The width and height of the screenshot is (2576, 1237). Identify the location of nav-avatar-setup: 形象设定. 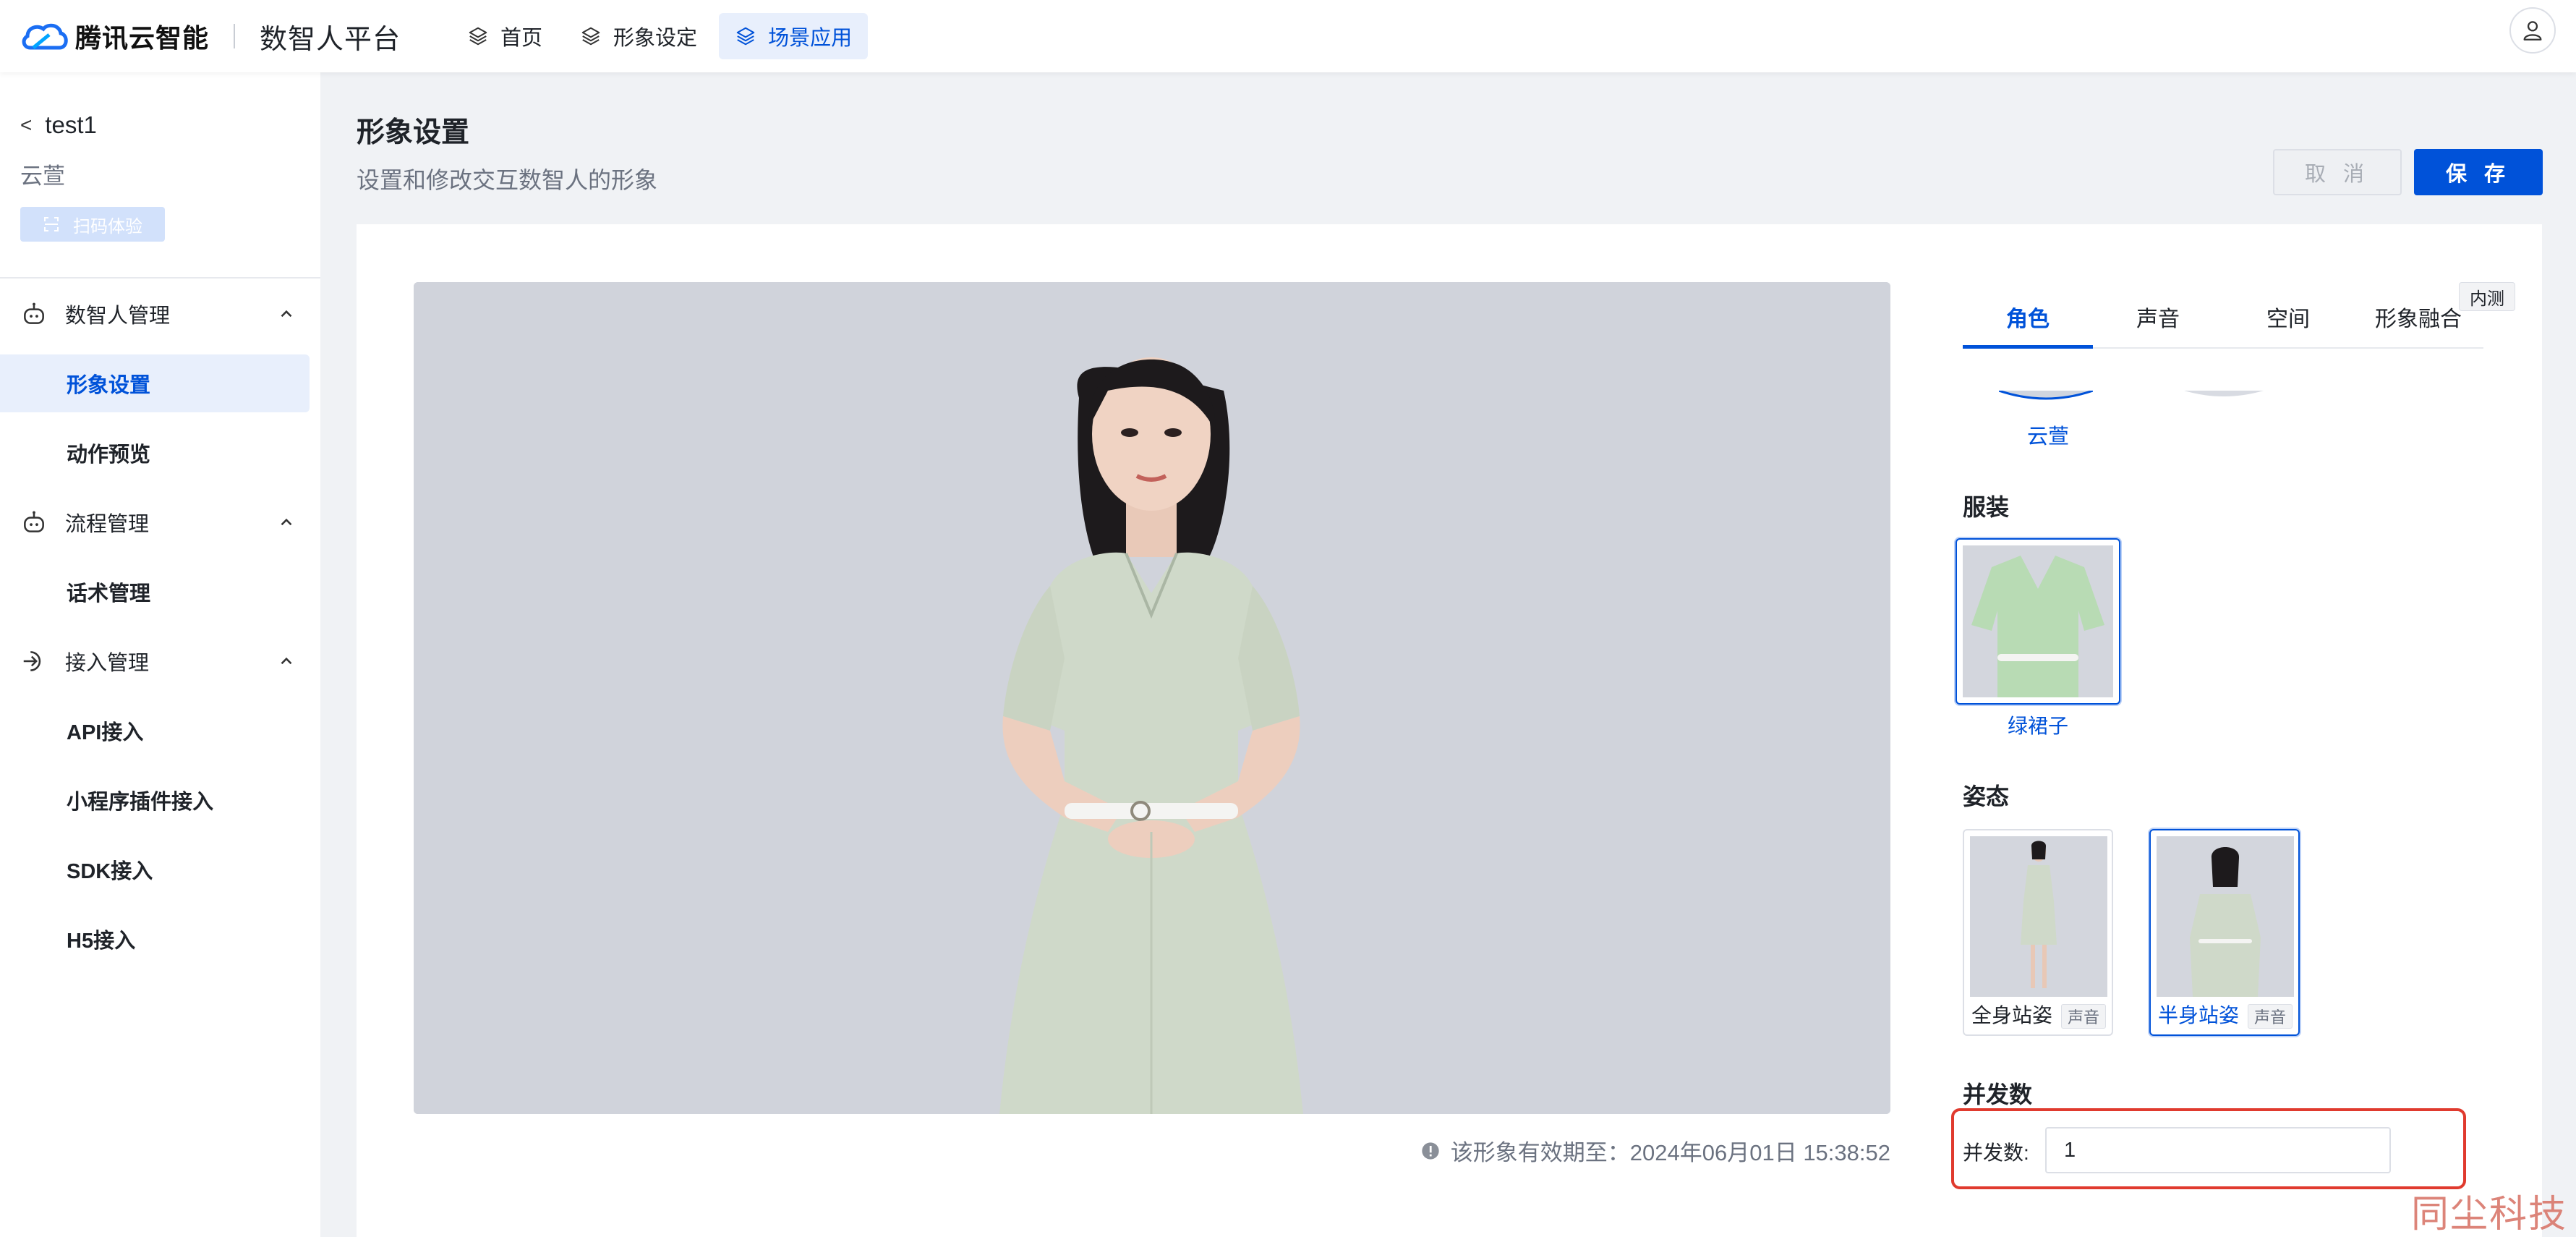
(638, 36).